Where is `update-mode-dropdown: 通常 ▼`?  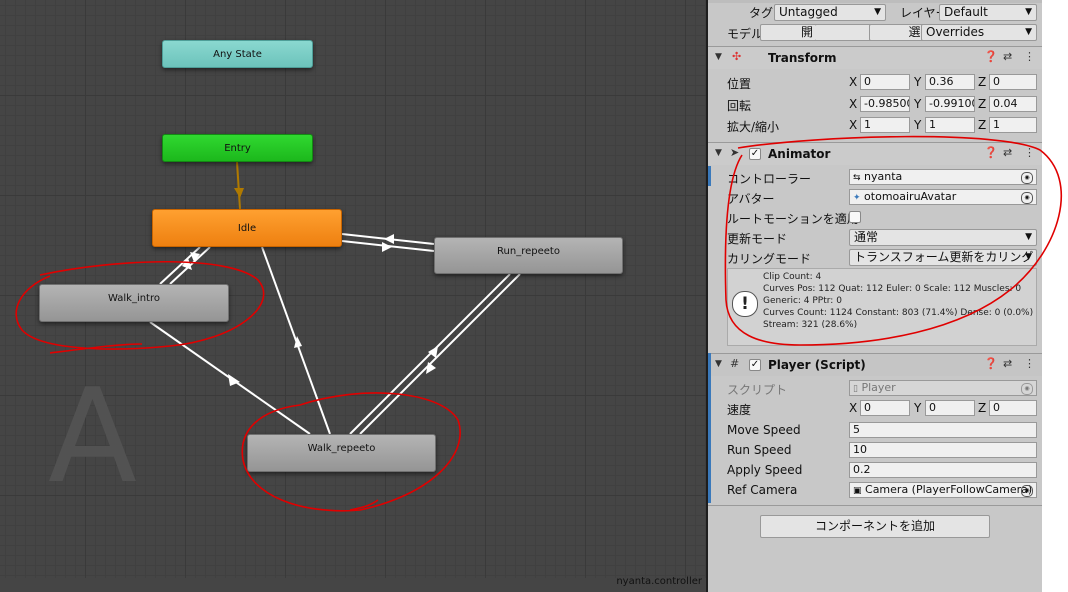 update-mode-dropdown: 通常 ▼ is located at coordinates (943, 237).